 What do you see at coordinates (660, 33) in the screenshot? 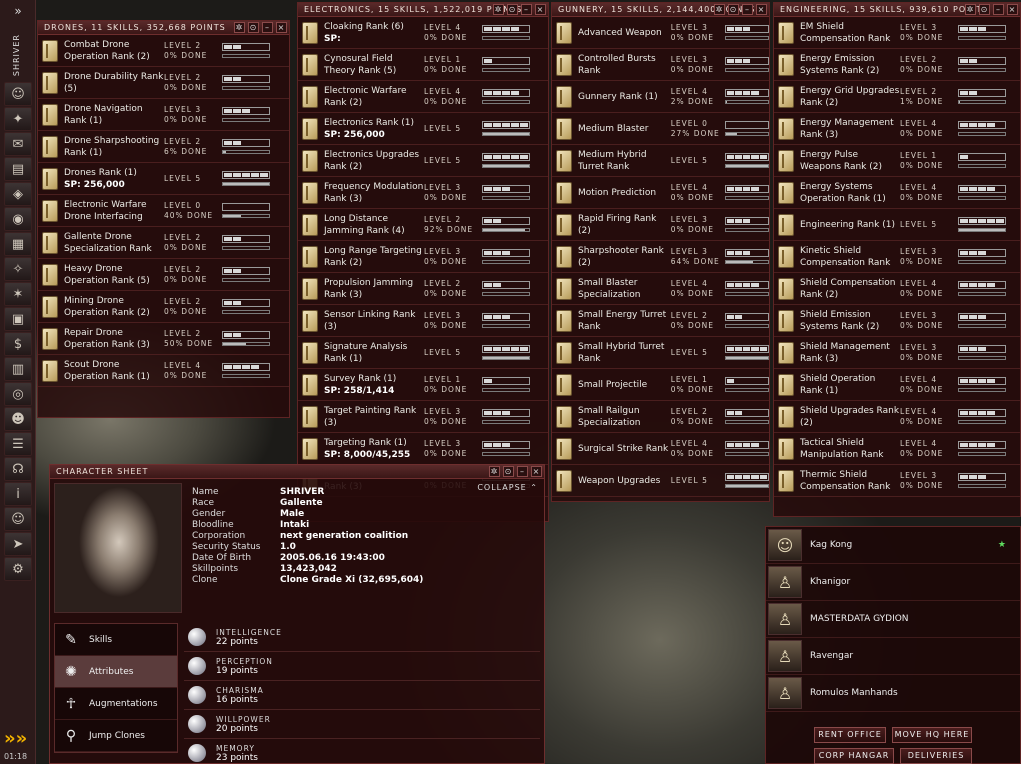
I see `skill-row: Advanced Weapon LEVEL 3 0% DONE` at bounding box center [660, 33].